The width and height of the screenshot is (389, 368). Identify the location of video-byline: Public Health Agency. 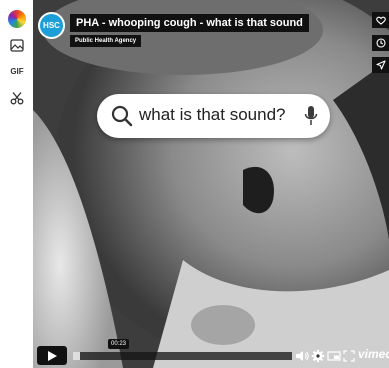
(106, 41).